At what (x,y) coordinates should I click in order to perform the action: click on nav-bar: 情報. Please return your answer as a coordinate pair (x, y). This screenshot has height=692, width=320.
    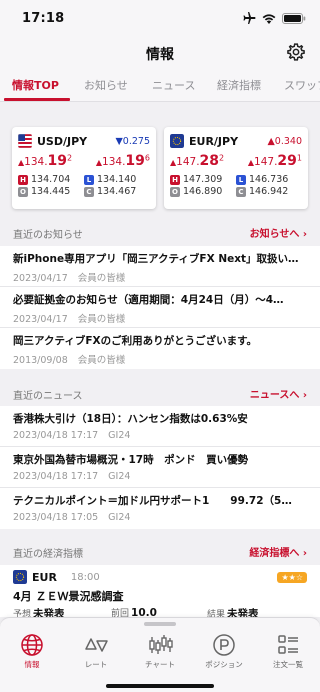
    Looking at the image, I should click on (160, 53).